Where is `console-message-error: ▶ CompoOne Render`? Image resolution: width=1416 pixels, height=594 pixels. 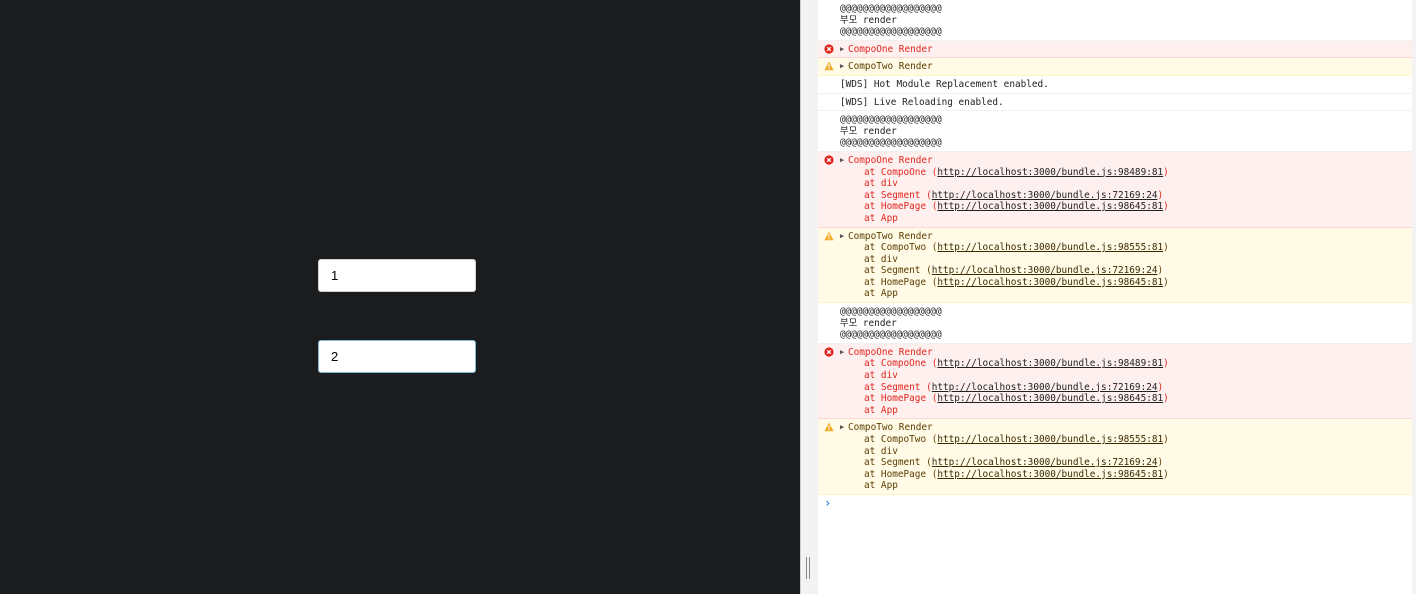
console-message-error: ▶ CompoOne Render is located at coordinates (1115, 49).